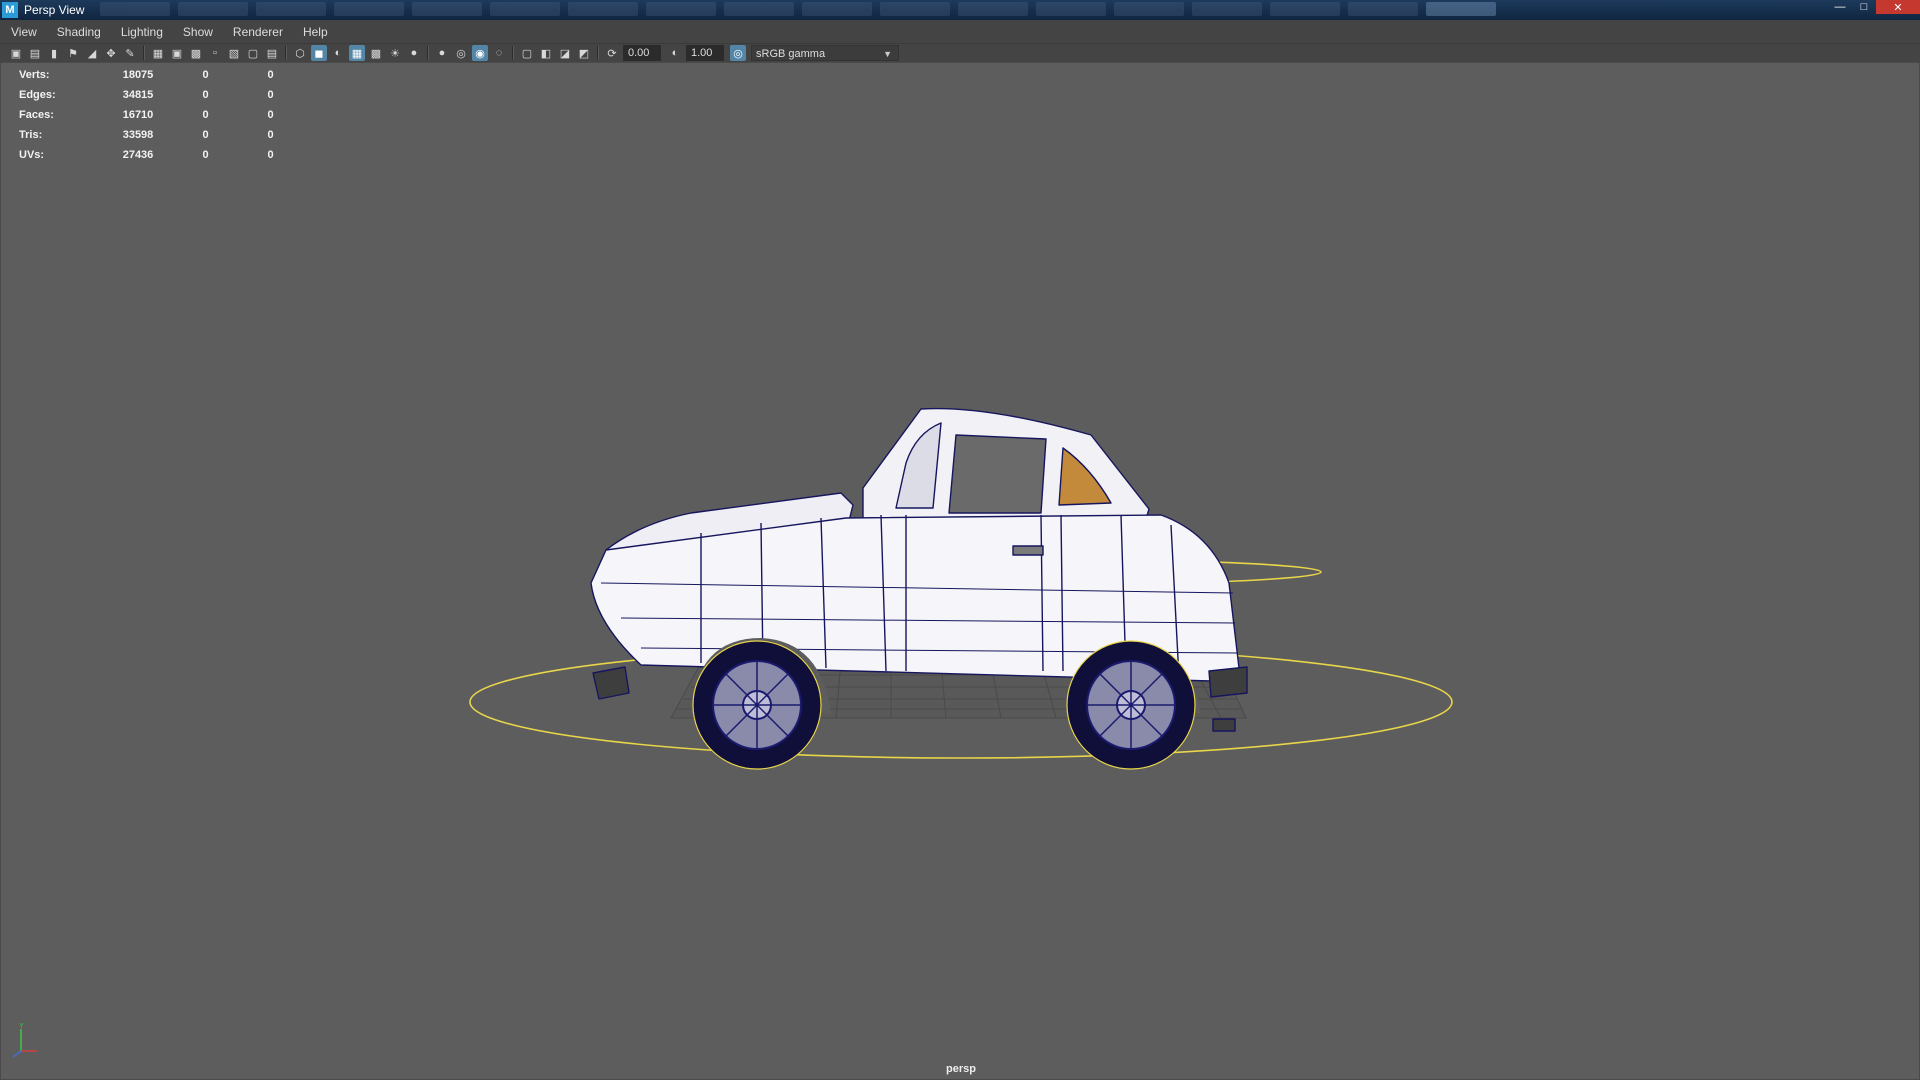  What do you see at coordinates (138, 155) in the screenshot?
I see `hud-value: 27436` at bounding box center [138, 155].